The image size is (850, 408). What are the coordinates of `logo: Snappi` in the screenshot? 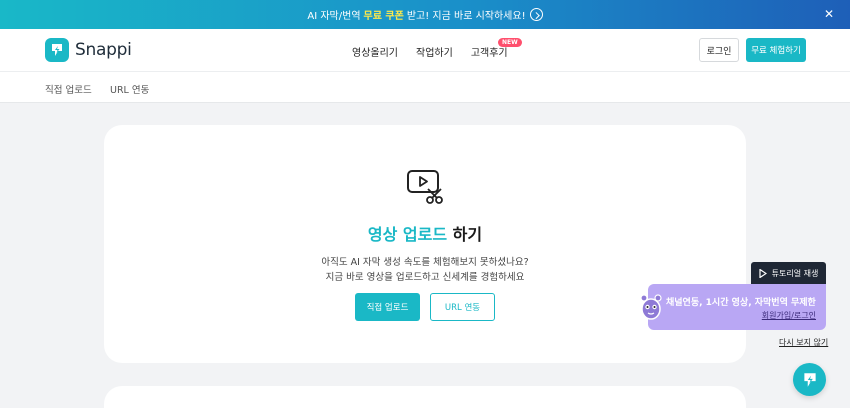 It's located at (88, 50).